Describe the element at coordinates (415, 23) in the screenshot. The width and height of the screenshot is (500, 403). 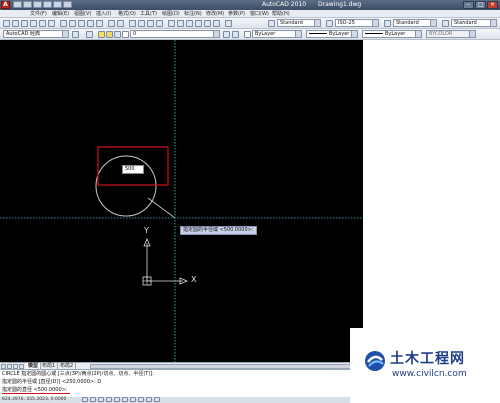
I see `table-style-select: Standard` at that location.